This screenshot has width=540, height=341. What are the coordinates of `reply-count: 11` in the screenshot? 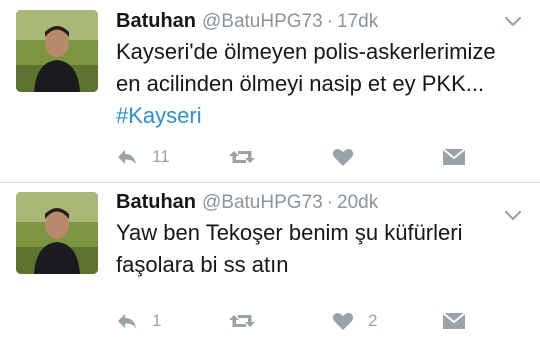 It's located at (161, 156).